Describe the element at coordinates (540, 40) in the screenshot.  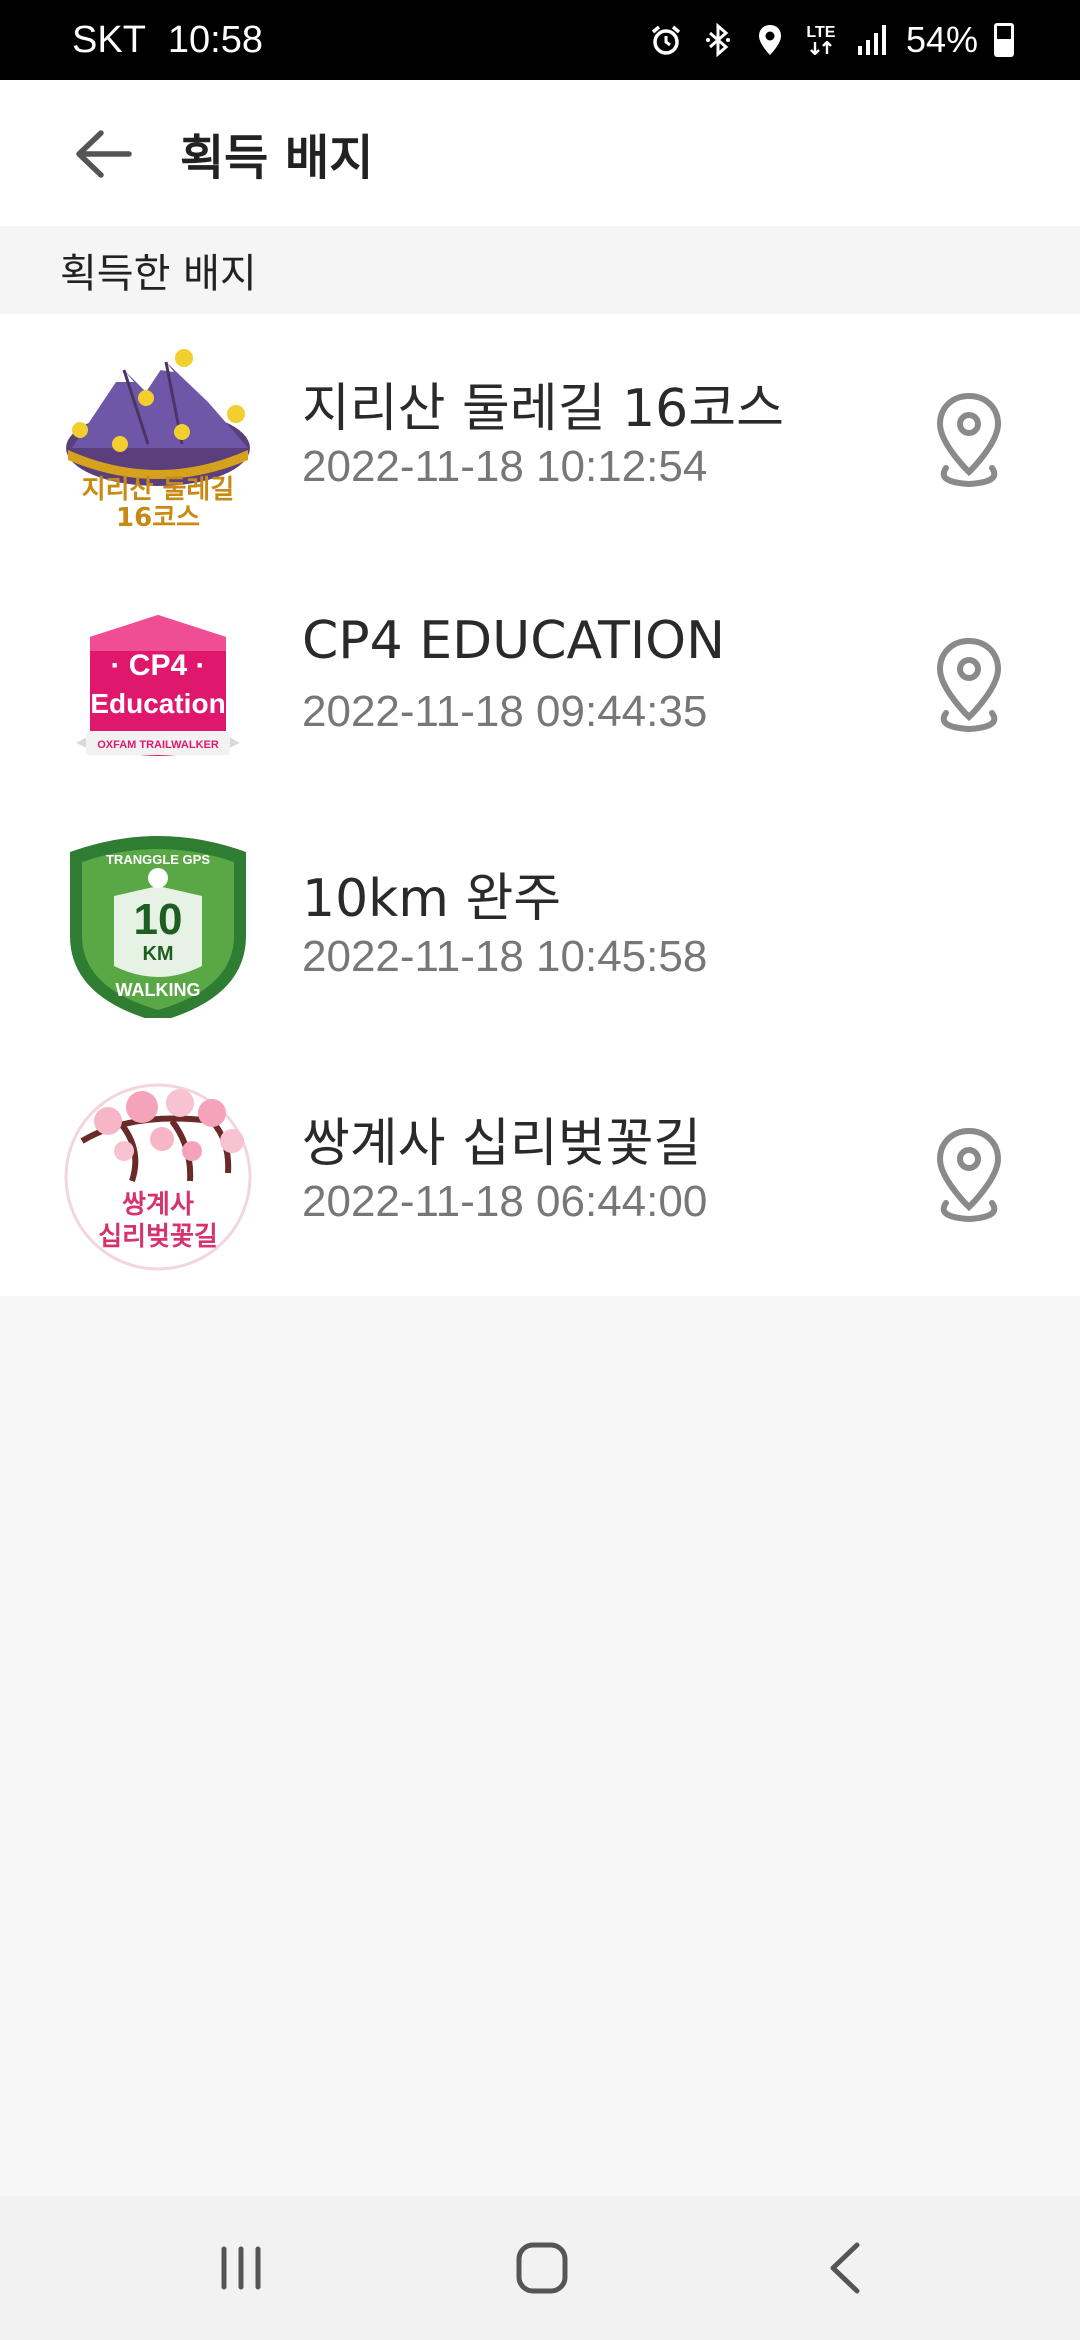
I see `status-bar: SKT 10:58 LTE 54%` at that location.